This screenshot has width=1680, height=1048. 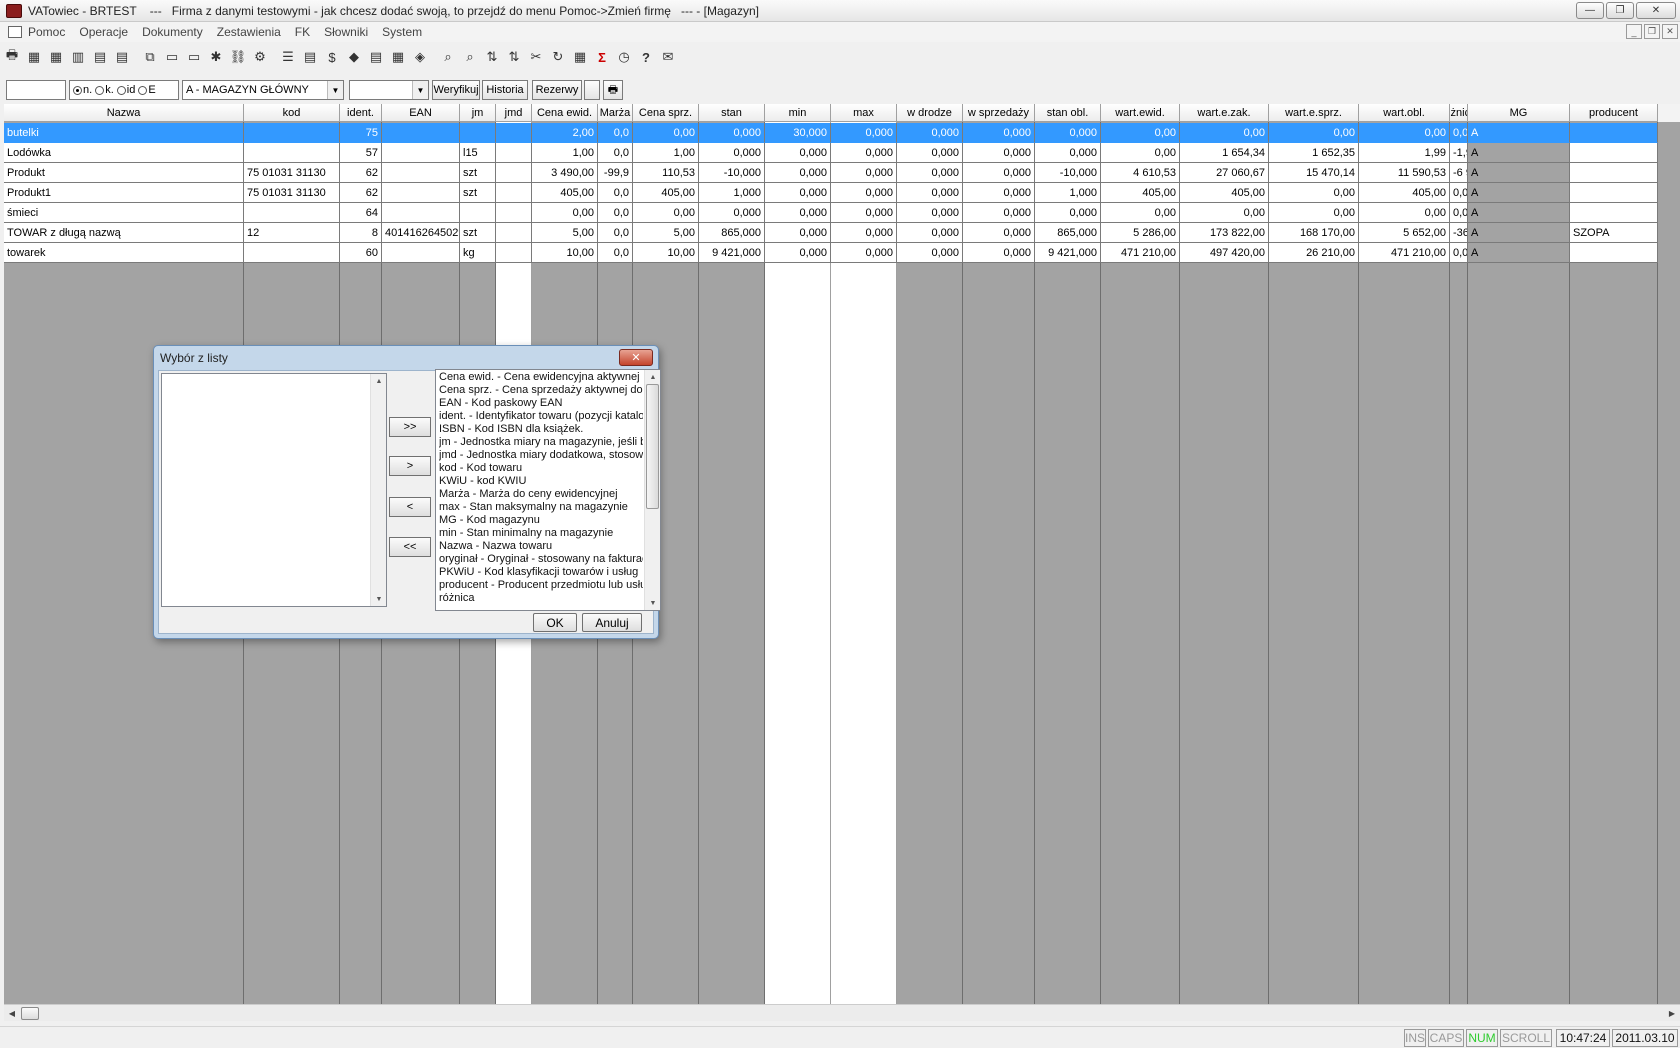 I want to click on table-cell: 8, so click(x=361, y=233).